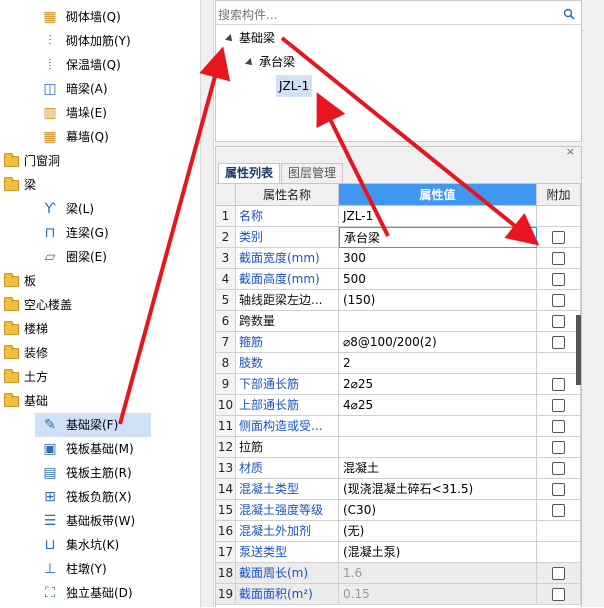 The width and height of the screenshot is (604, 608). What do you see at coordinates (100, 113) in the screenshot?
I see `tree-item: ▥ 墙垛(E)` at bounding box center [100, 113].